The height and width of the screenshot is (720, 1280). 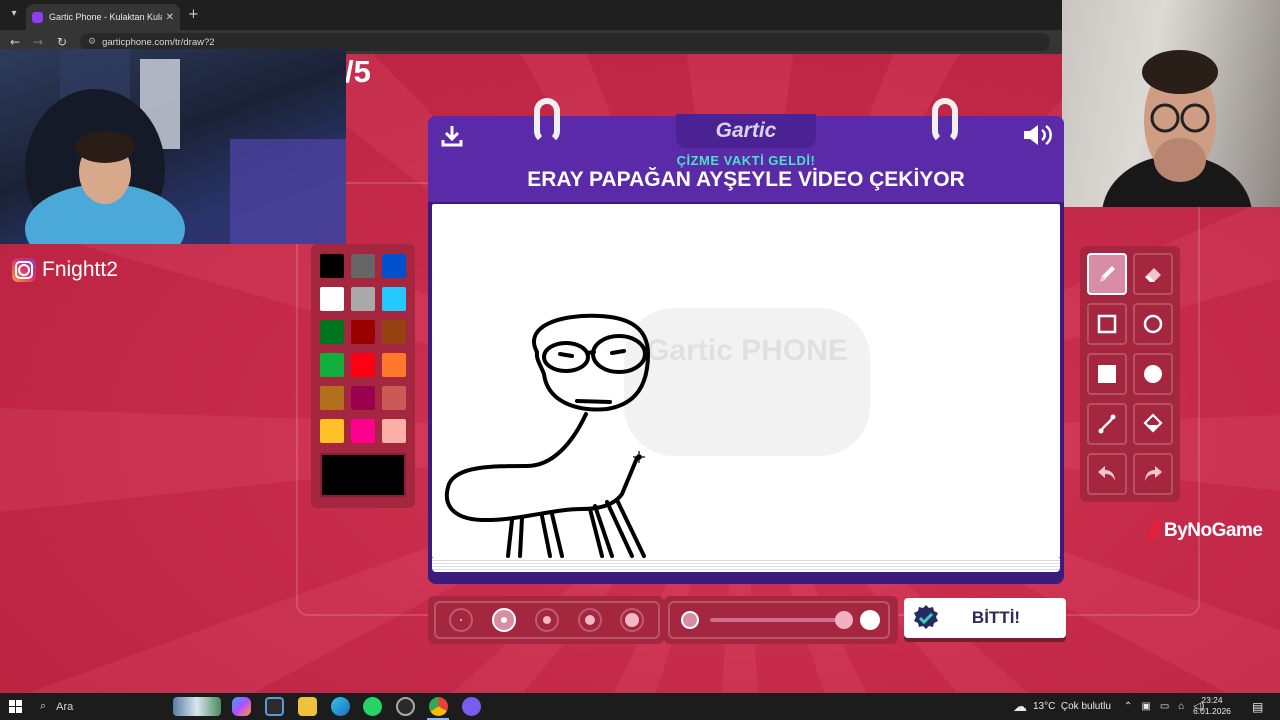 What do you see at coordinates (37, 17) in the screenshot?
I see `gartic-favicon-icon` at bounding box center [37, 17].